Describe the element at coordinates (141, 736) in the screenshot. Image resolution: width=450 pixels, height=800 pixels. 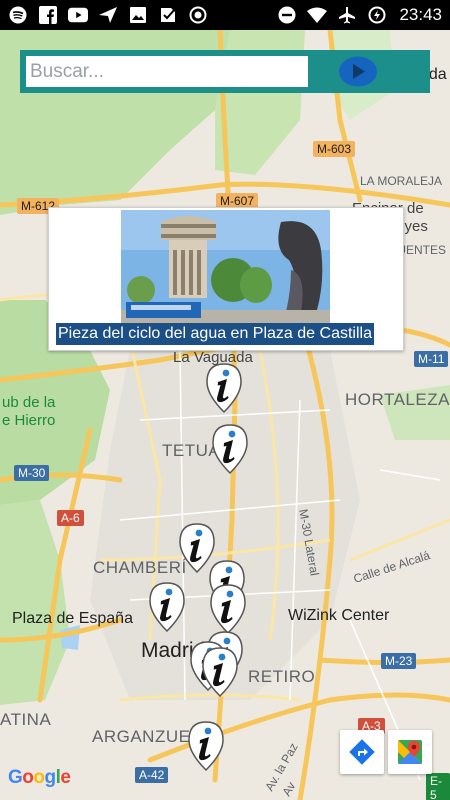
I see `map-label: ARGANZUE` at that location.